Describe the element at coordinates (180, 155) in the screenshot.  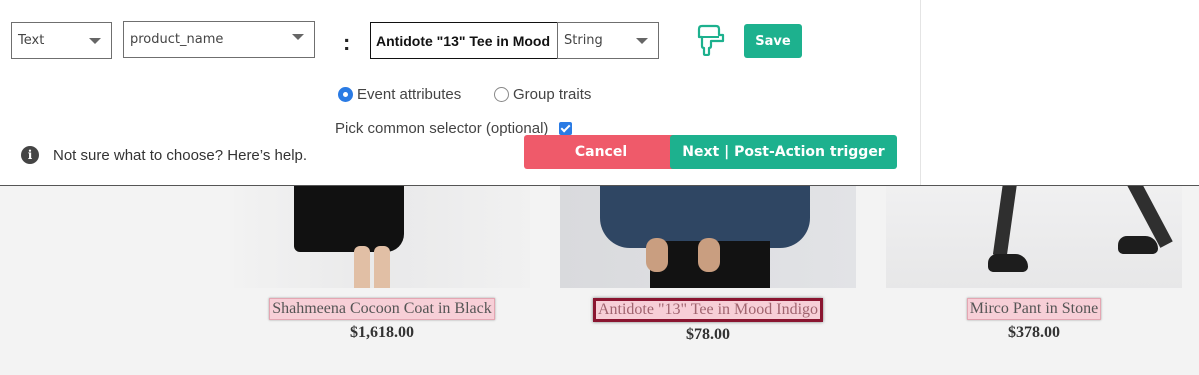
I see `help-text: Not sure what to choose? Here’s help.` at that location.